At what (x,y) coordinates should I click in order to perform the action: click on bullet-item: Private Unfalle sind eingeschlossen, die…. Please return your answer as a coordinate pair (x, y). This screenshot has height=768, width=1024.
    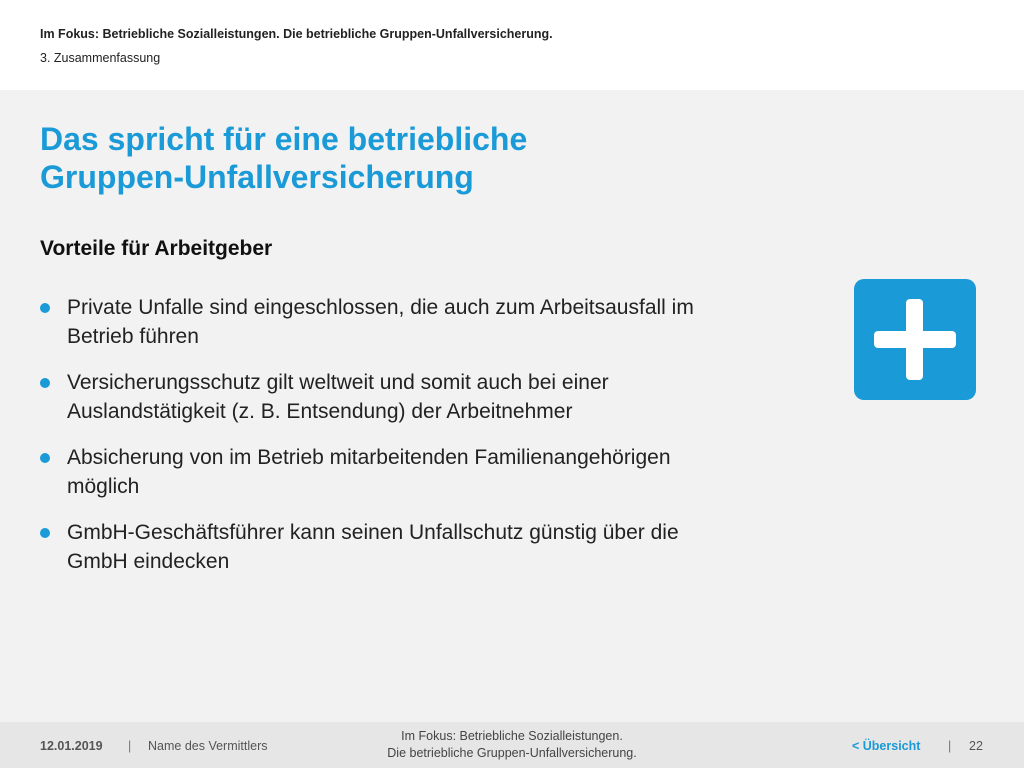
    Looking at the image, I should click on (425, 322).